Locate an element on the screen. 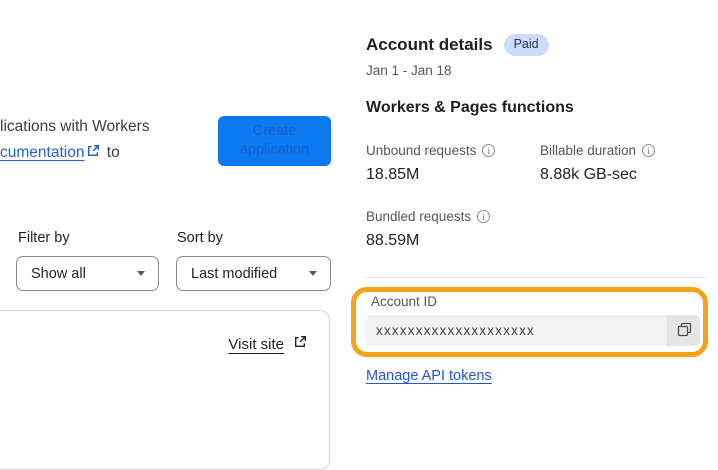 This screenshot has height=470, width=718. metric-value: 8.88k GB-sec is located at coordinates (588, 174).